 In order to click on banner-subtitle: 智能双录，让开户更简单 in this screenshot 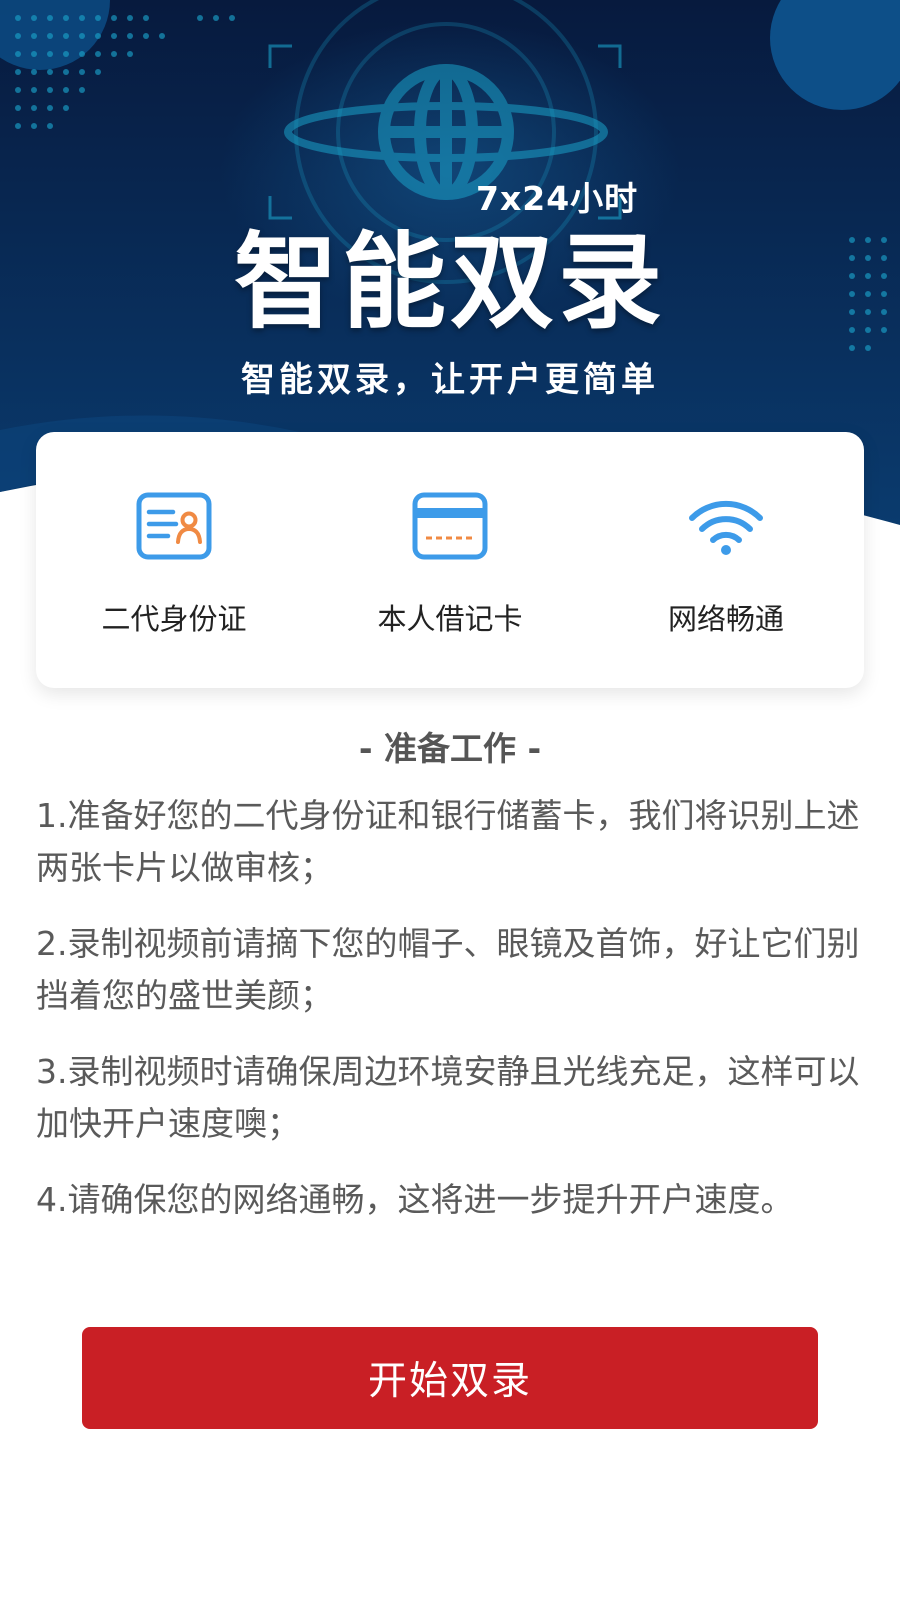, I will do `click(450, 380)`.